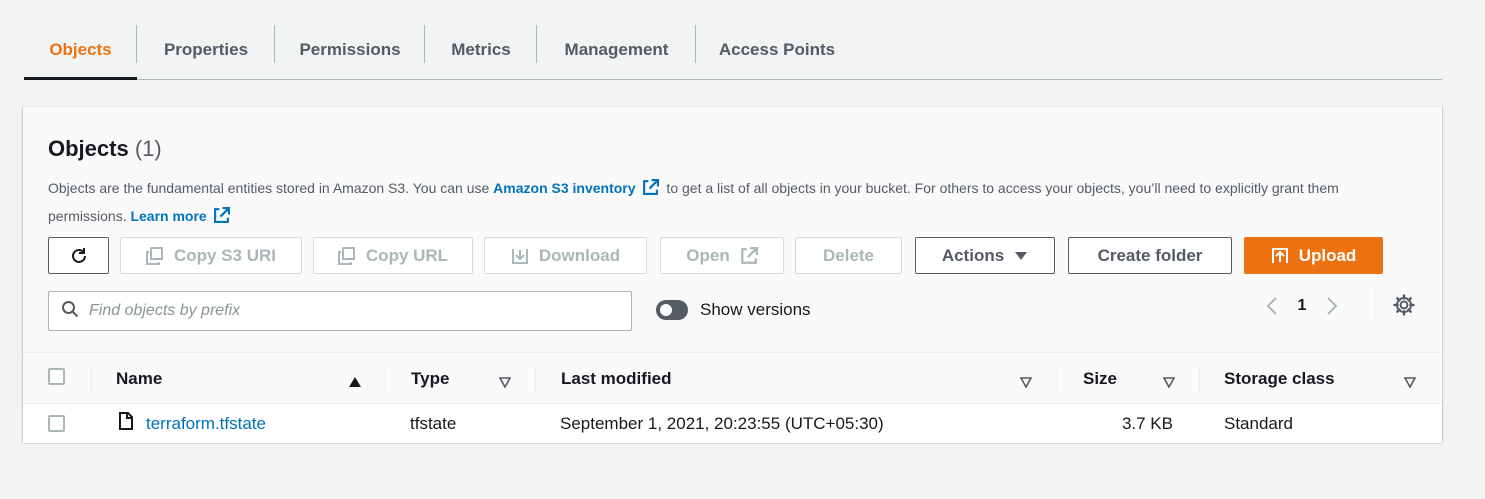 Image resolution: width=1485 pixels, height=499 pixels. Describe the element at coordinates (809, 379) in the screenshot. I see `column-header-last-modified: Last modified` at that location.